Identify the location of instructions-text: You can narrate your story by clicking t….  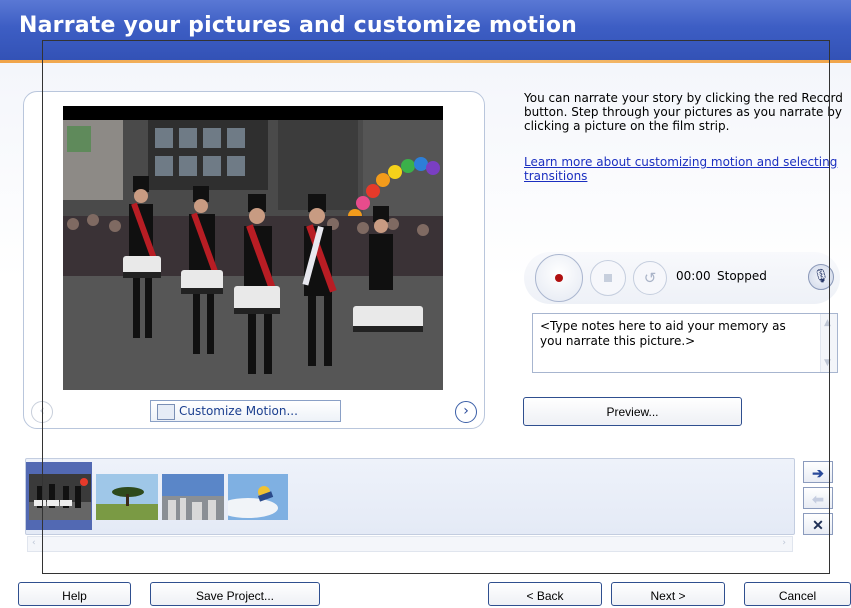
(683, 112).